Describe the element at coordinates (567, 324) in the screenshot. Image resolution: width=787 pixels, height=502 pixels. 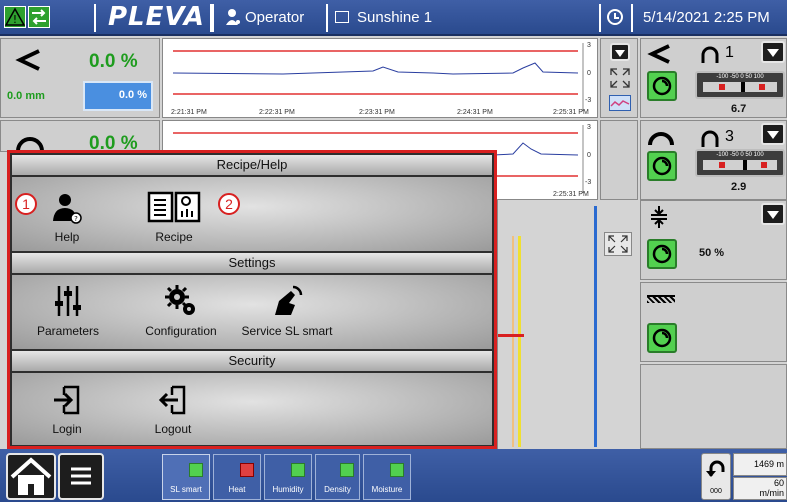
I see `profile-area` at that location.